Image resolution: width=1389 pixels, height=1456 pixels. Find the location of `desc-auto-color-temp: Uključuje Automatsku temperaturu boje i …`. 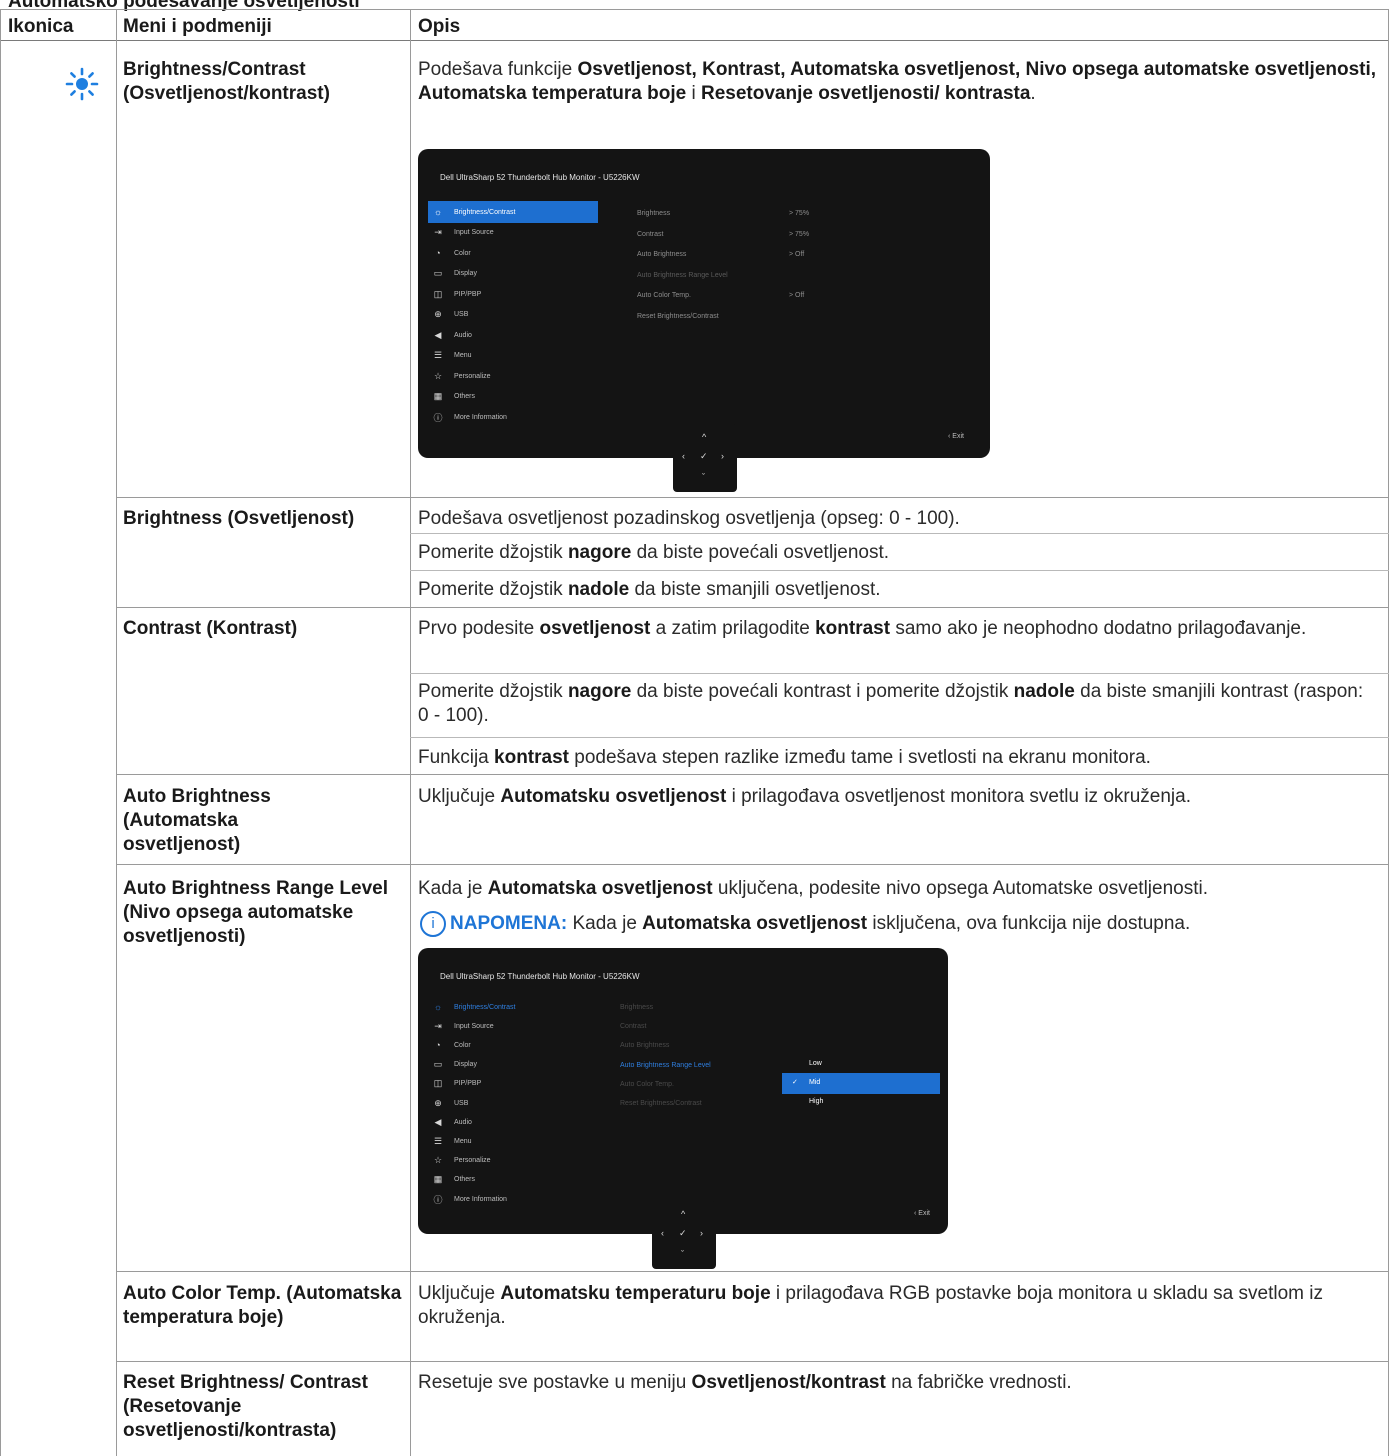

desc-auto-color-temp: Uključuje Automatsku temperaturu boje i … is located at coordinates (870, 1305).